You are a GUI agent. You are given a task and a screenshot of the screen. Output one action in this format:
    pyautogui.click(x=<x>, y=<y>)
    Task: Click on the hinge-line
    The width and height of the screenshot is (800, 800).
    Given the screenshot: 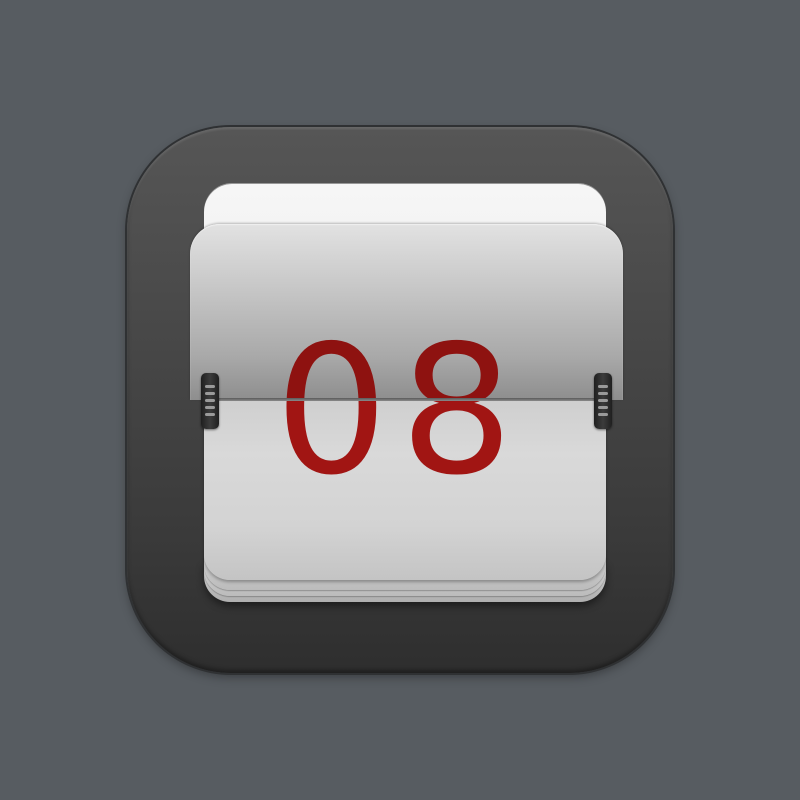 What is the action you would take?
    pyautogui.click(x=405, y=399)
    